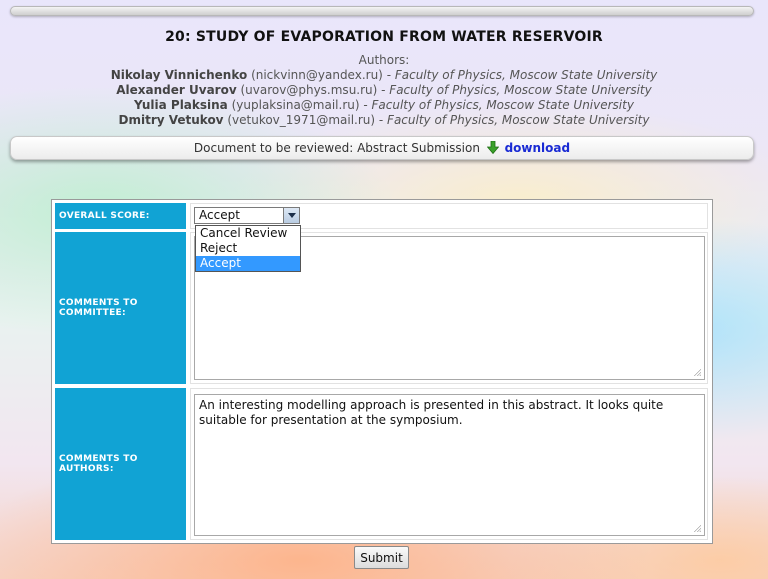 The image size is (768, 579). Describe the element at coordinates (181, 105) in the screenshot. I see `author-name: Yulia Plaksina` at that location.